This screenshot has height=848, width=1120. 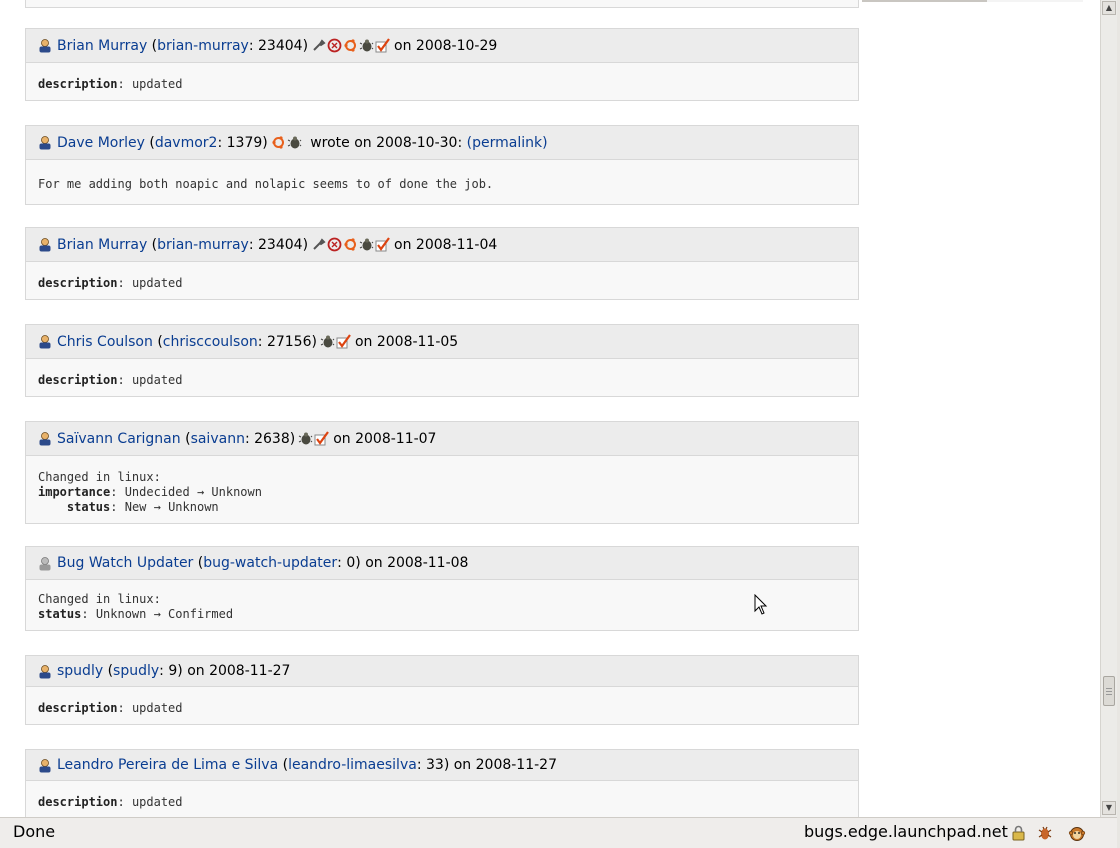 I want to click on username-link: leandro-limaesilva, so click(x=352, y=765).